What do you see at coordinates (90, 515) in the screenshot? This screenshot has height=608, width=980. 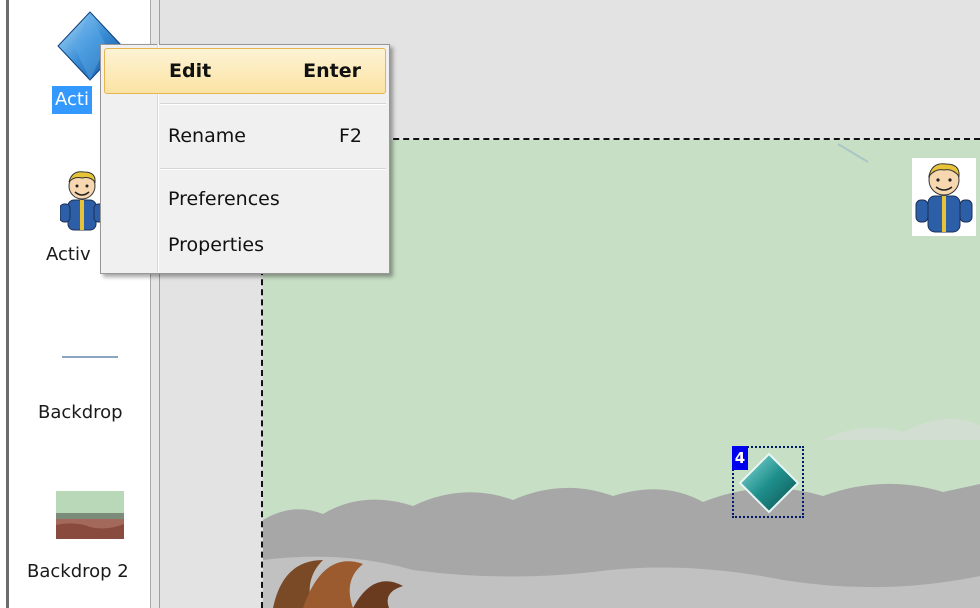 I see `landscape-thumbnail-icon` at bounding box center [90, 515].